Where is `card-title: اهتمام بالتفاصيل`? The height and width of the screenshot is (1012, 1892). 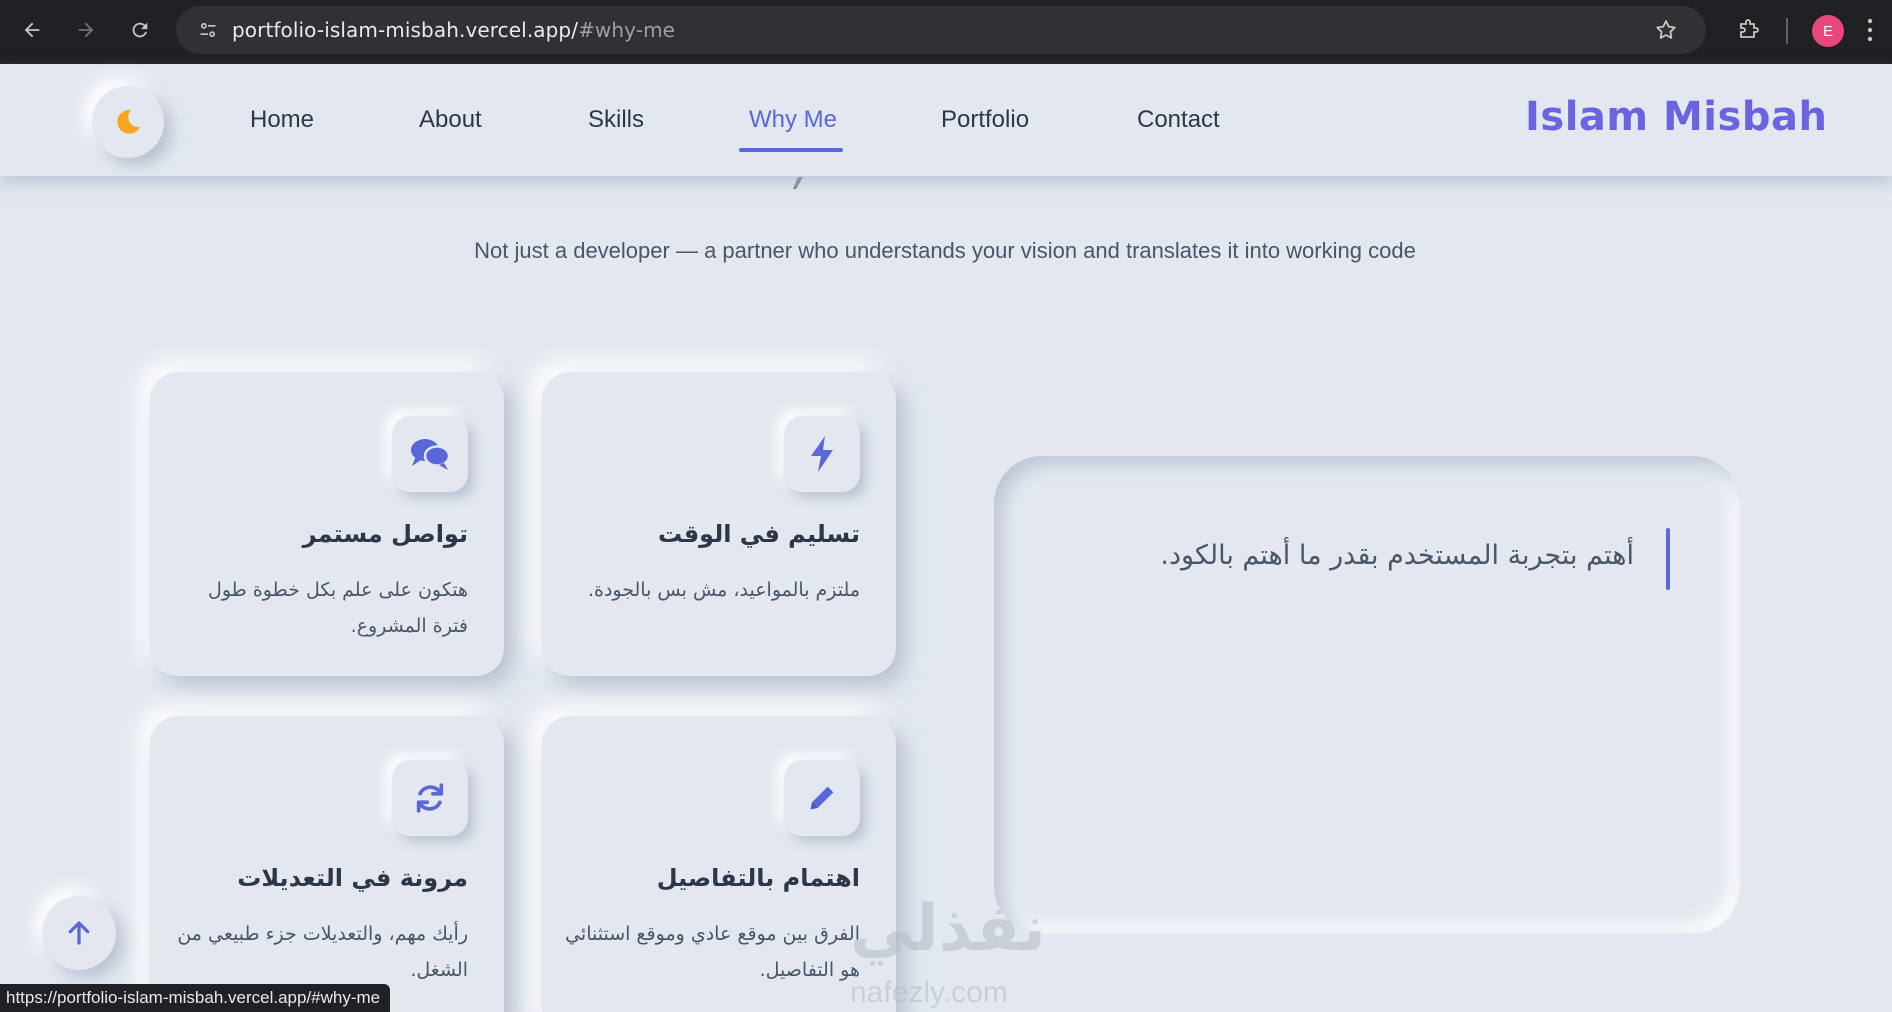 card-title: اهتمام بالتفاصيل is located at coordinates (758, 878).